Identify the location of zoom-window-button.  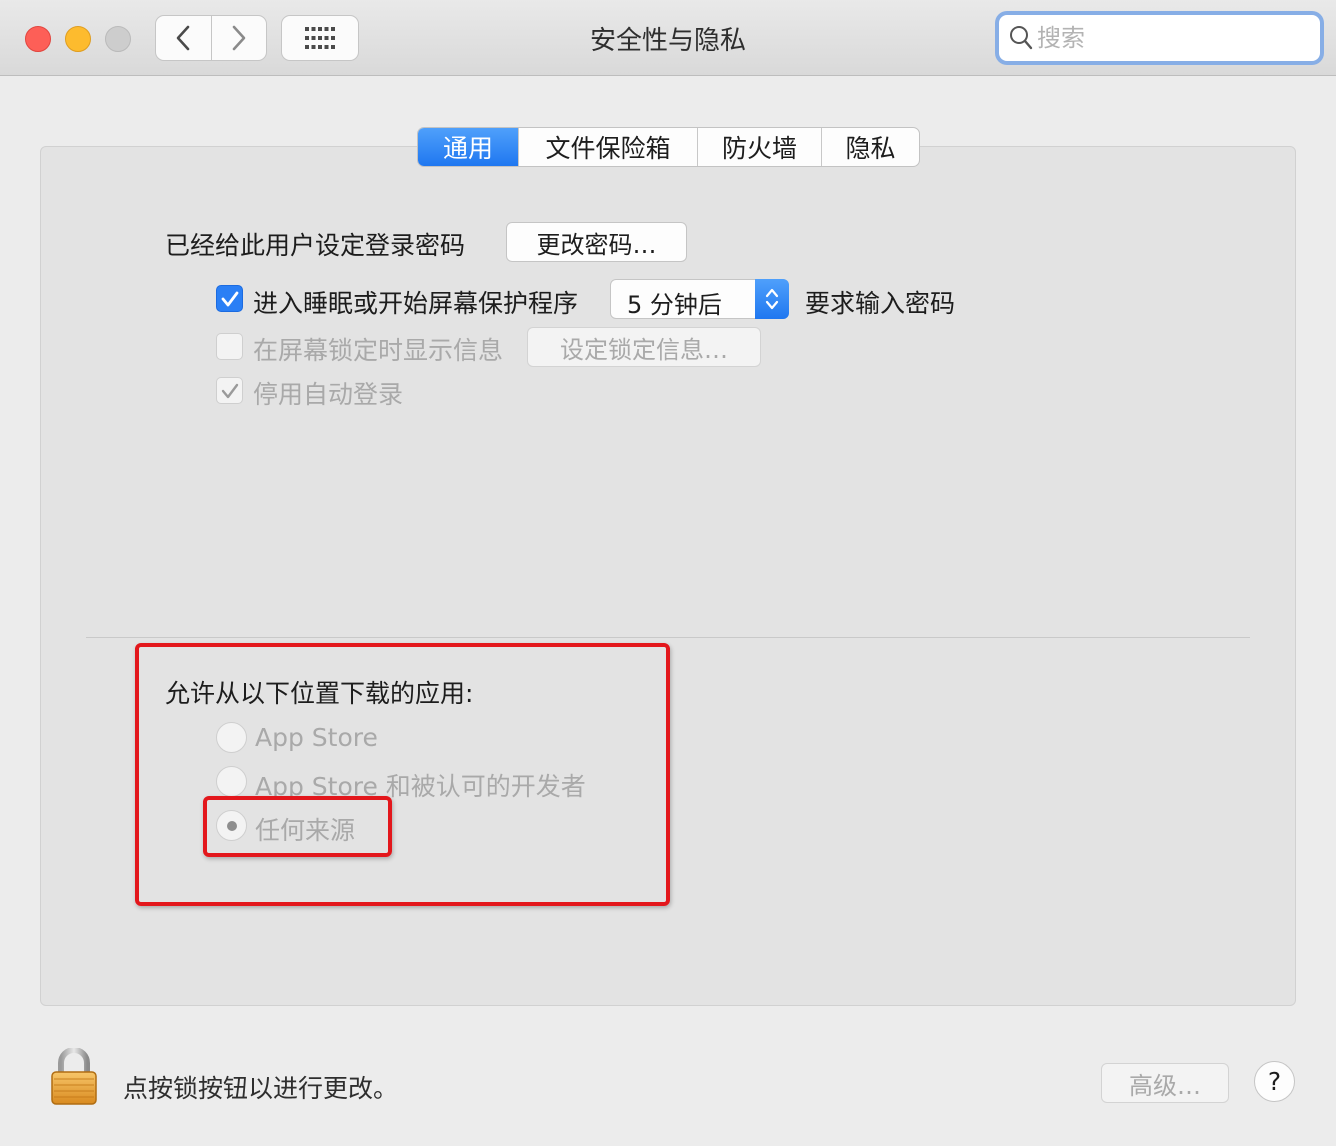
(118, 39).